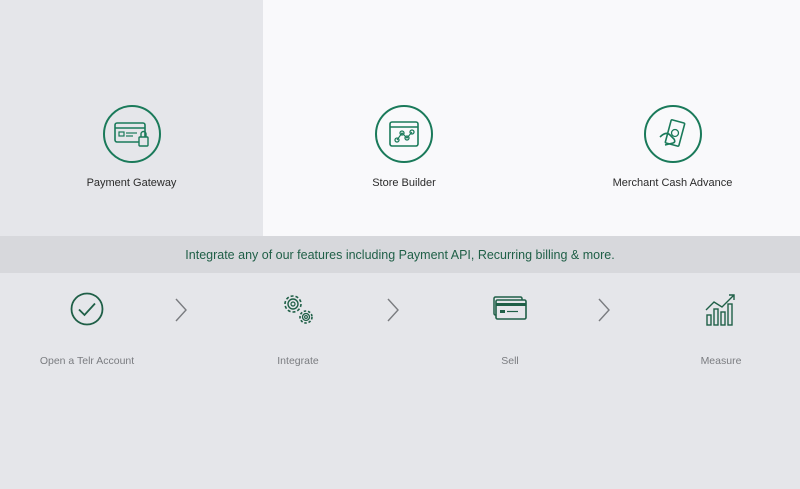 Image resolution: width=800 pixels, height=489 pixels. Describe the element at coordinates (404, 183) in the screenshot. I see `feature-label: Store Builder` at that location.